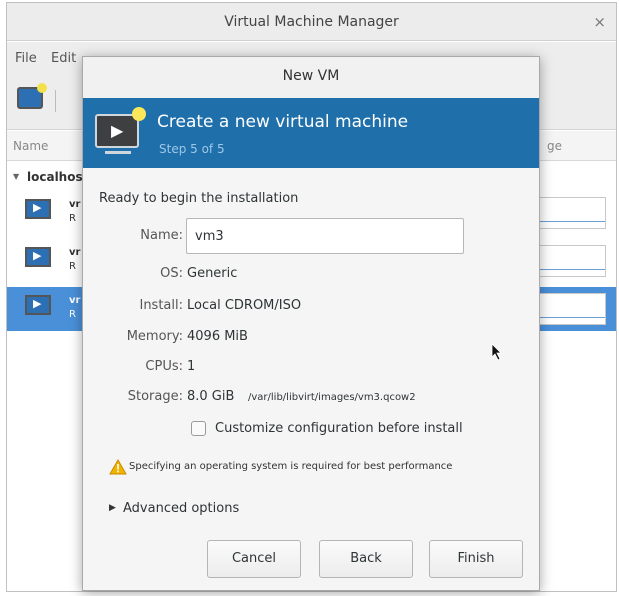 This screenshot has width=619, height=596. What do you see at coordinates (339, 428) in the screenshot?
I see `customize-label: Customize configuration before install` at bounding box center [339, 428].